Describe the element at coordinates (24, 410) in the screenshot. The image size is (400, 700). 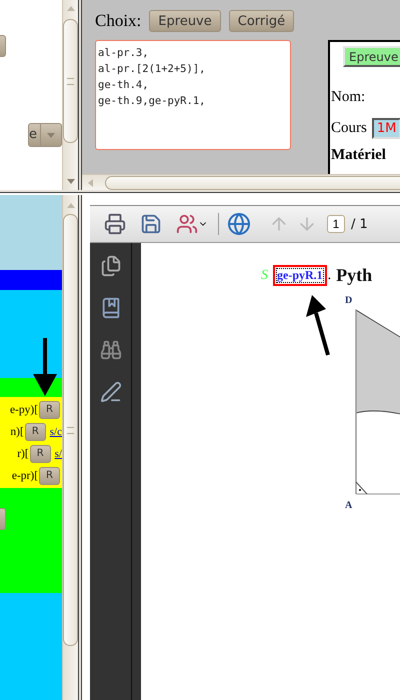
I see `row-text: e-py)[` at that location.